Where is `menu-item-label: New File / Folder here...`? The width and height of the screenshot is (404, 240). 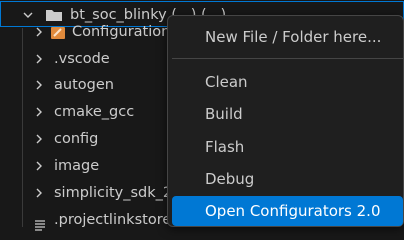
menu-item-label: New File / Folder here... is located at coordinates (293, 37).